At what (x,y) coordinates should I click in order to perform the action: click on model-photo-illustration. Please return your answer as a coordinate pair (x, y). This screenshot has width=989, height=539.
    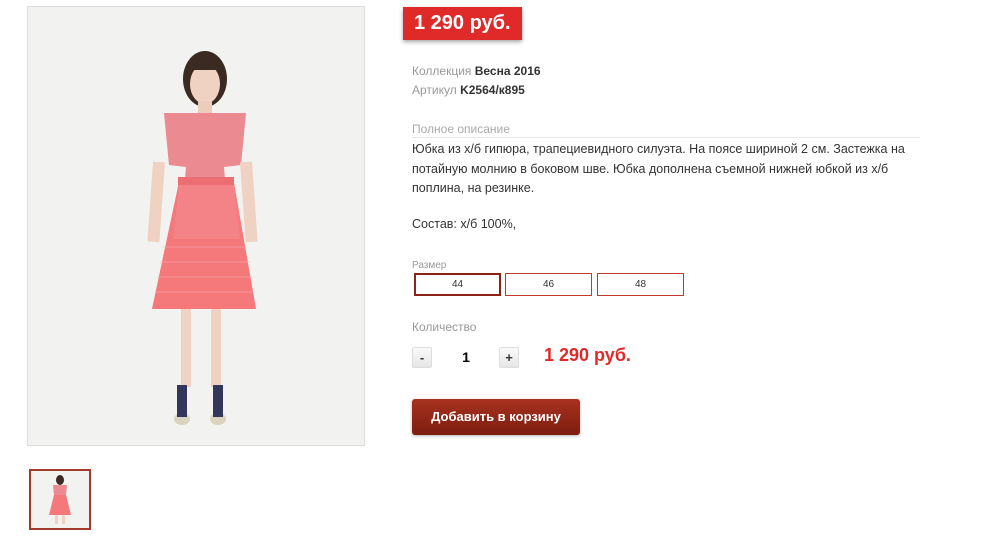
    Looking at the image, I should click on (202, 238).